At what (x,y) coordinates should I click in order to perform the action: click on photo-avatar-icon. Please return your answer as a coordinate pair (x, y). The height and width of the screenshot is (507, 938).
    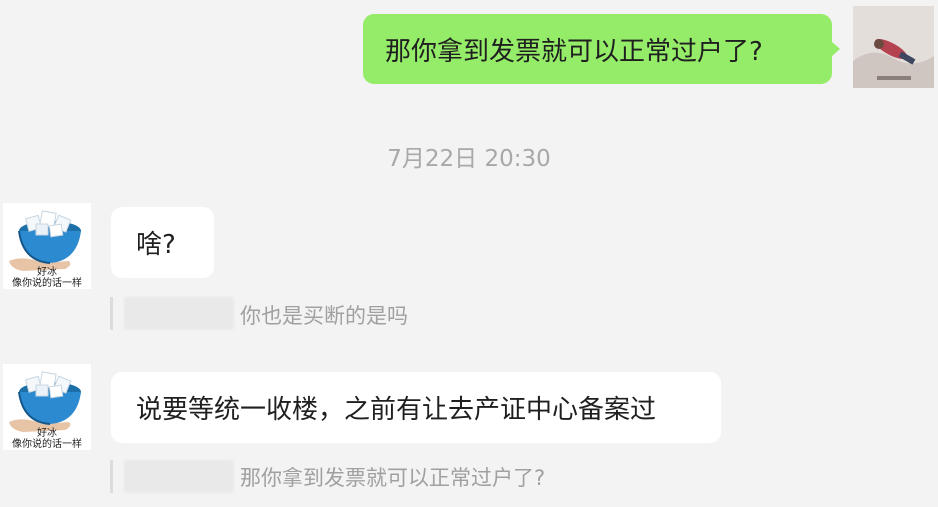
    Looking at the image, I should click on (893, 47).